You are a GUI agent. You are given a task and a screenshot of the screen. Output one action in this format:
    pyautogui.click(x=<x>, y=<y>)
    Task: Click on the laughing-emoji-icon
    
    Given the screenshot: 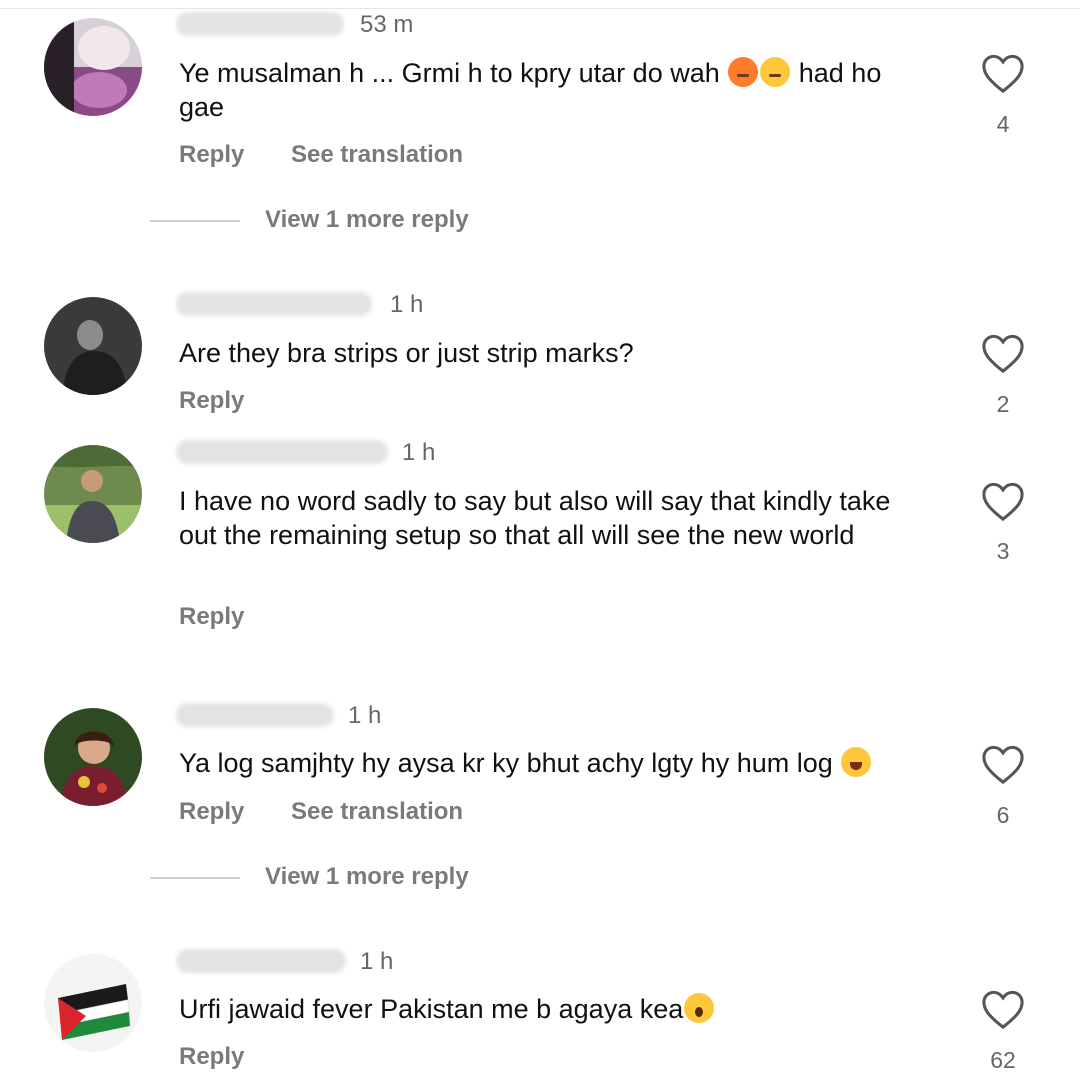 What is the action you would take?
    pyautogui.click(x=856, y=762)
    